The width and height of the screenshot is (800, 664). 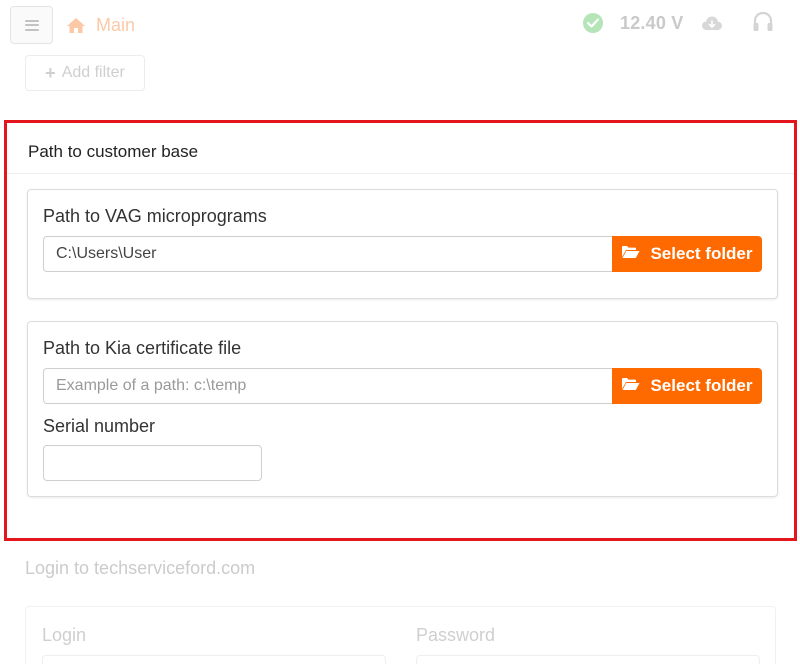 I want to click on vag-path-group: Select folder, so click(x=402, y=254).